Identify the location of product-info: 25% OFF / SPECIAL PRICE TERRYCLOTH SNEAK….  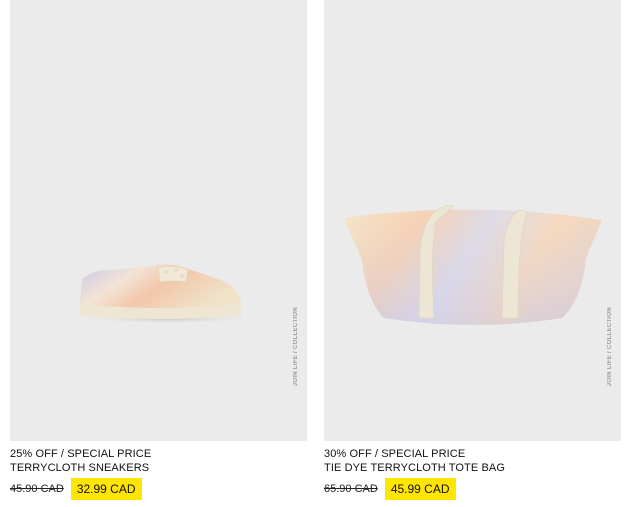
(158, 470).